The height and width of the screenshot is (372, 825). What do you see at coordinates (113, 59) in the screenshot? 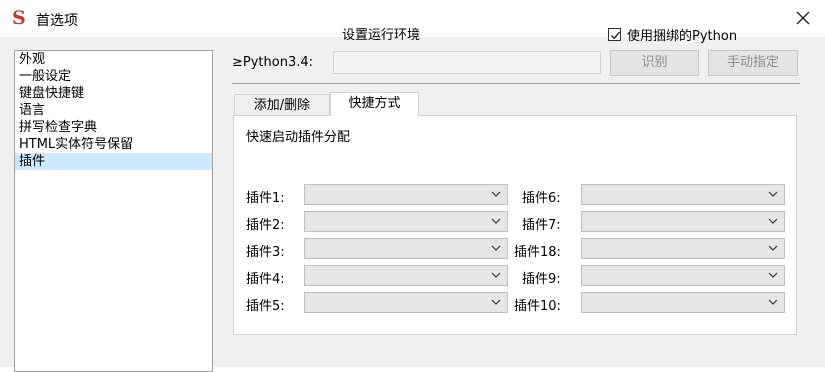
I see `category-item-appearance: 外观` at bounding box center [113, 59].